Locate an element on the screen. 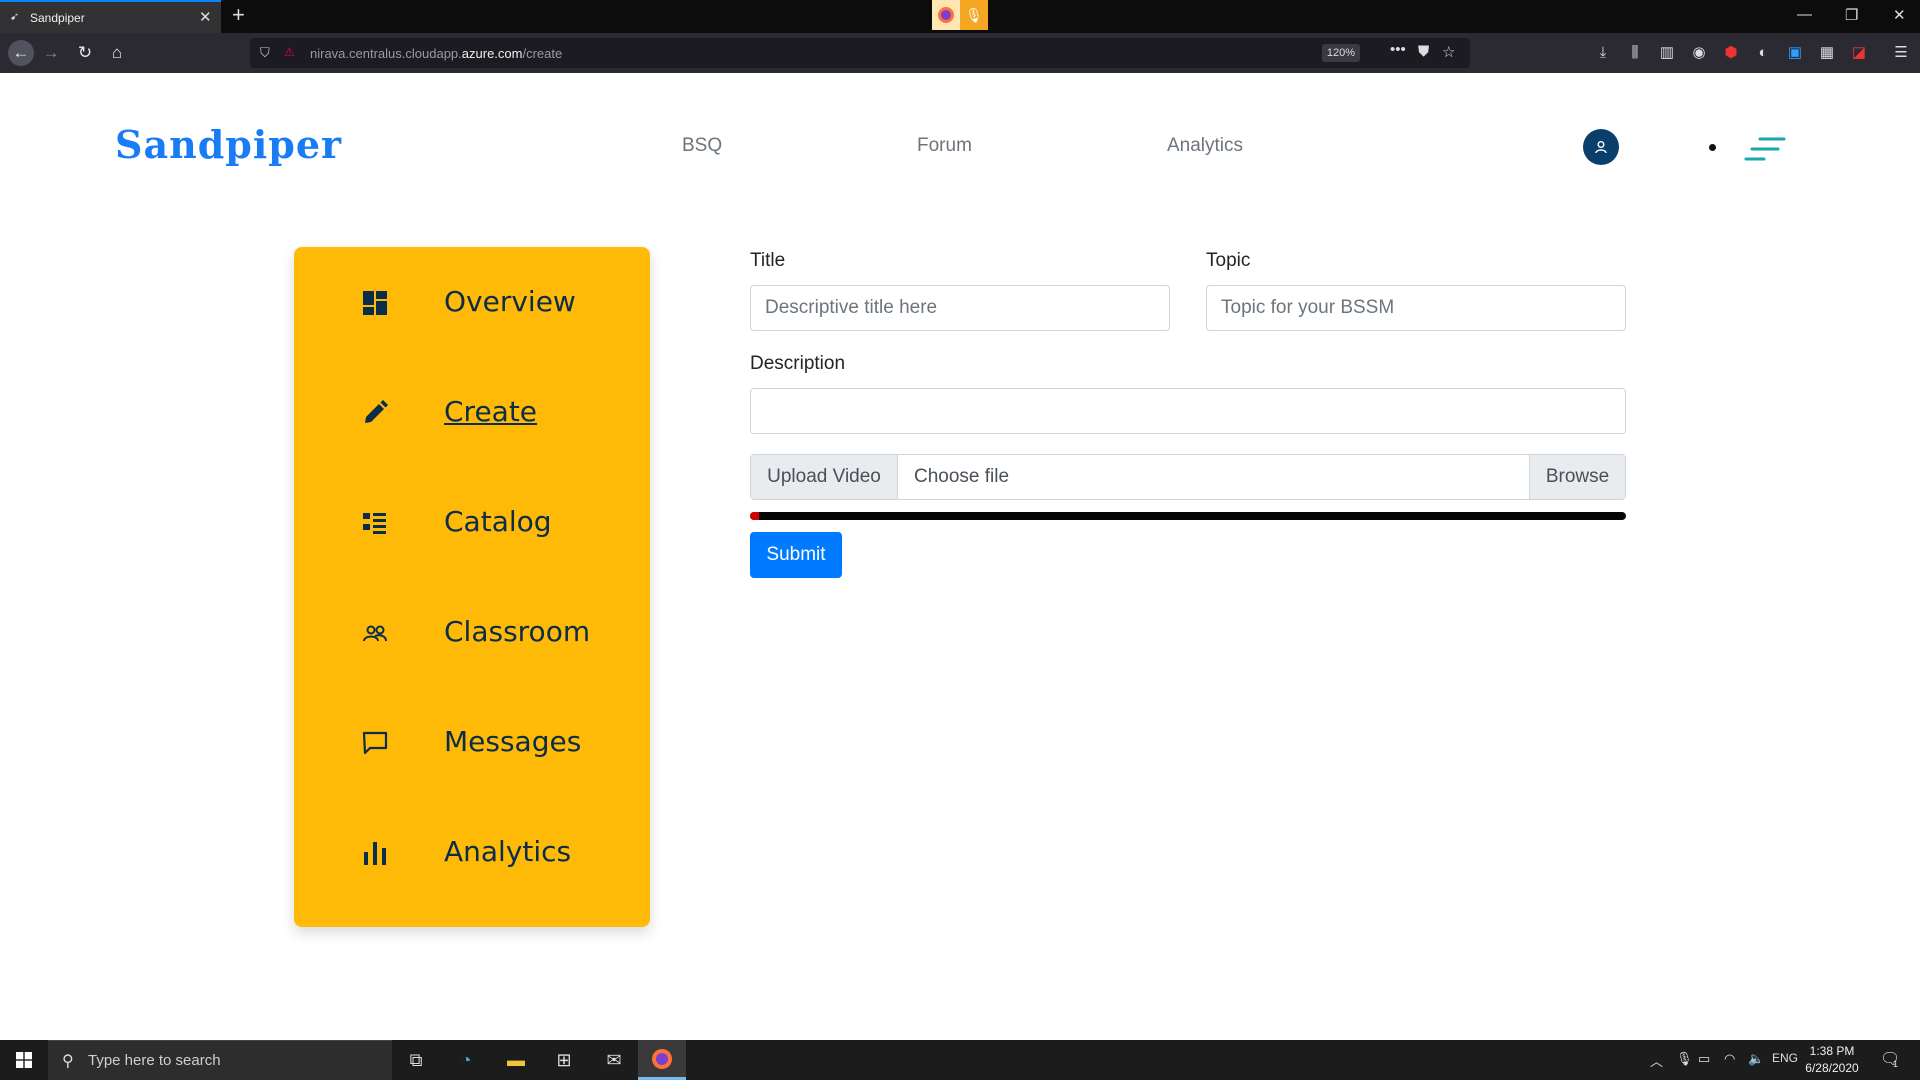 The width and height of the screenshot is (1920, 1080). tab-title: Sandpiper is located at coordinates (57, 18).